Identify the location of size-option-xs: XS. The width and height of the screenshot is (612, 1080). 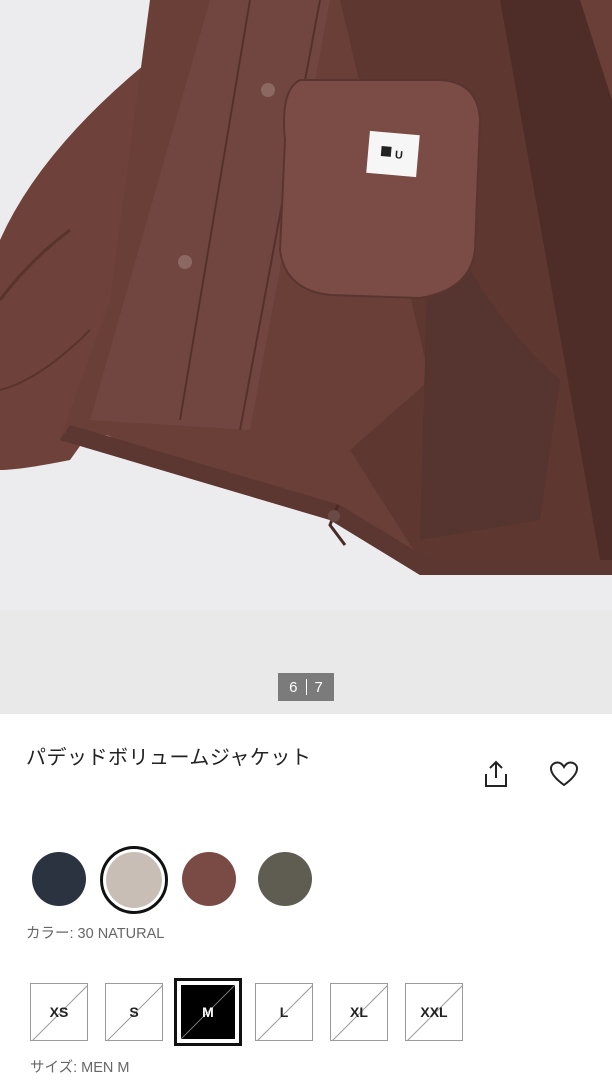
(59, 1012).